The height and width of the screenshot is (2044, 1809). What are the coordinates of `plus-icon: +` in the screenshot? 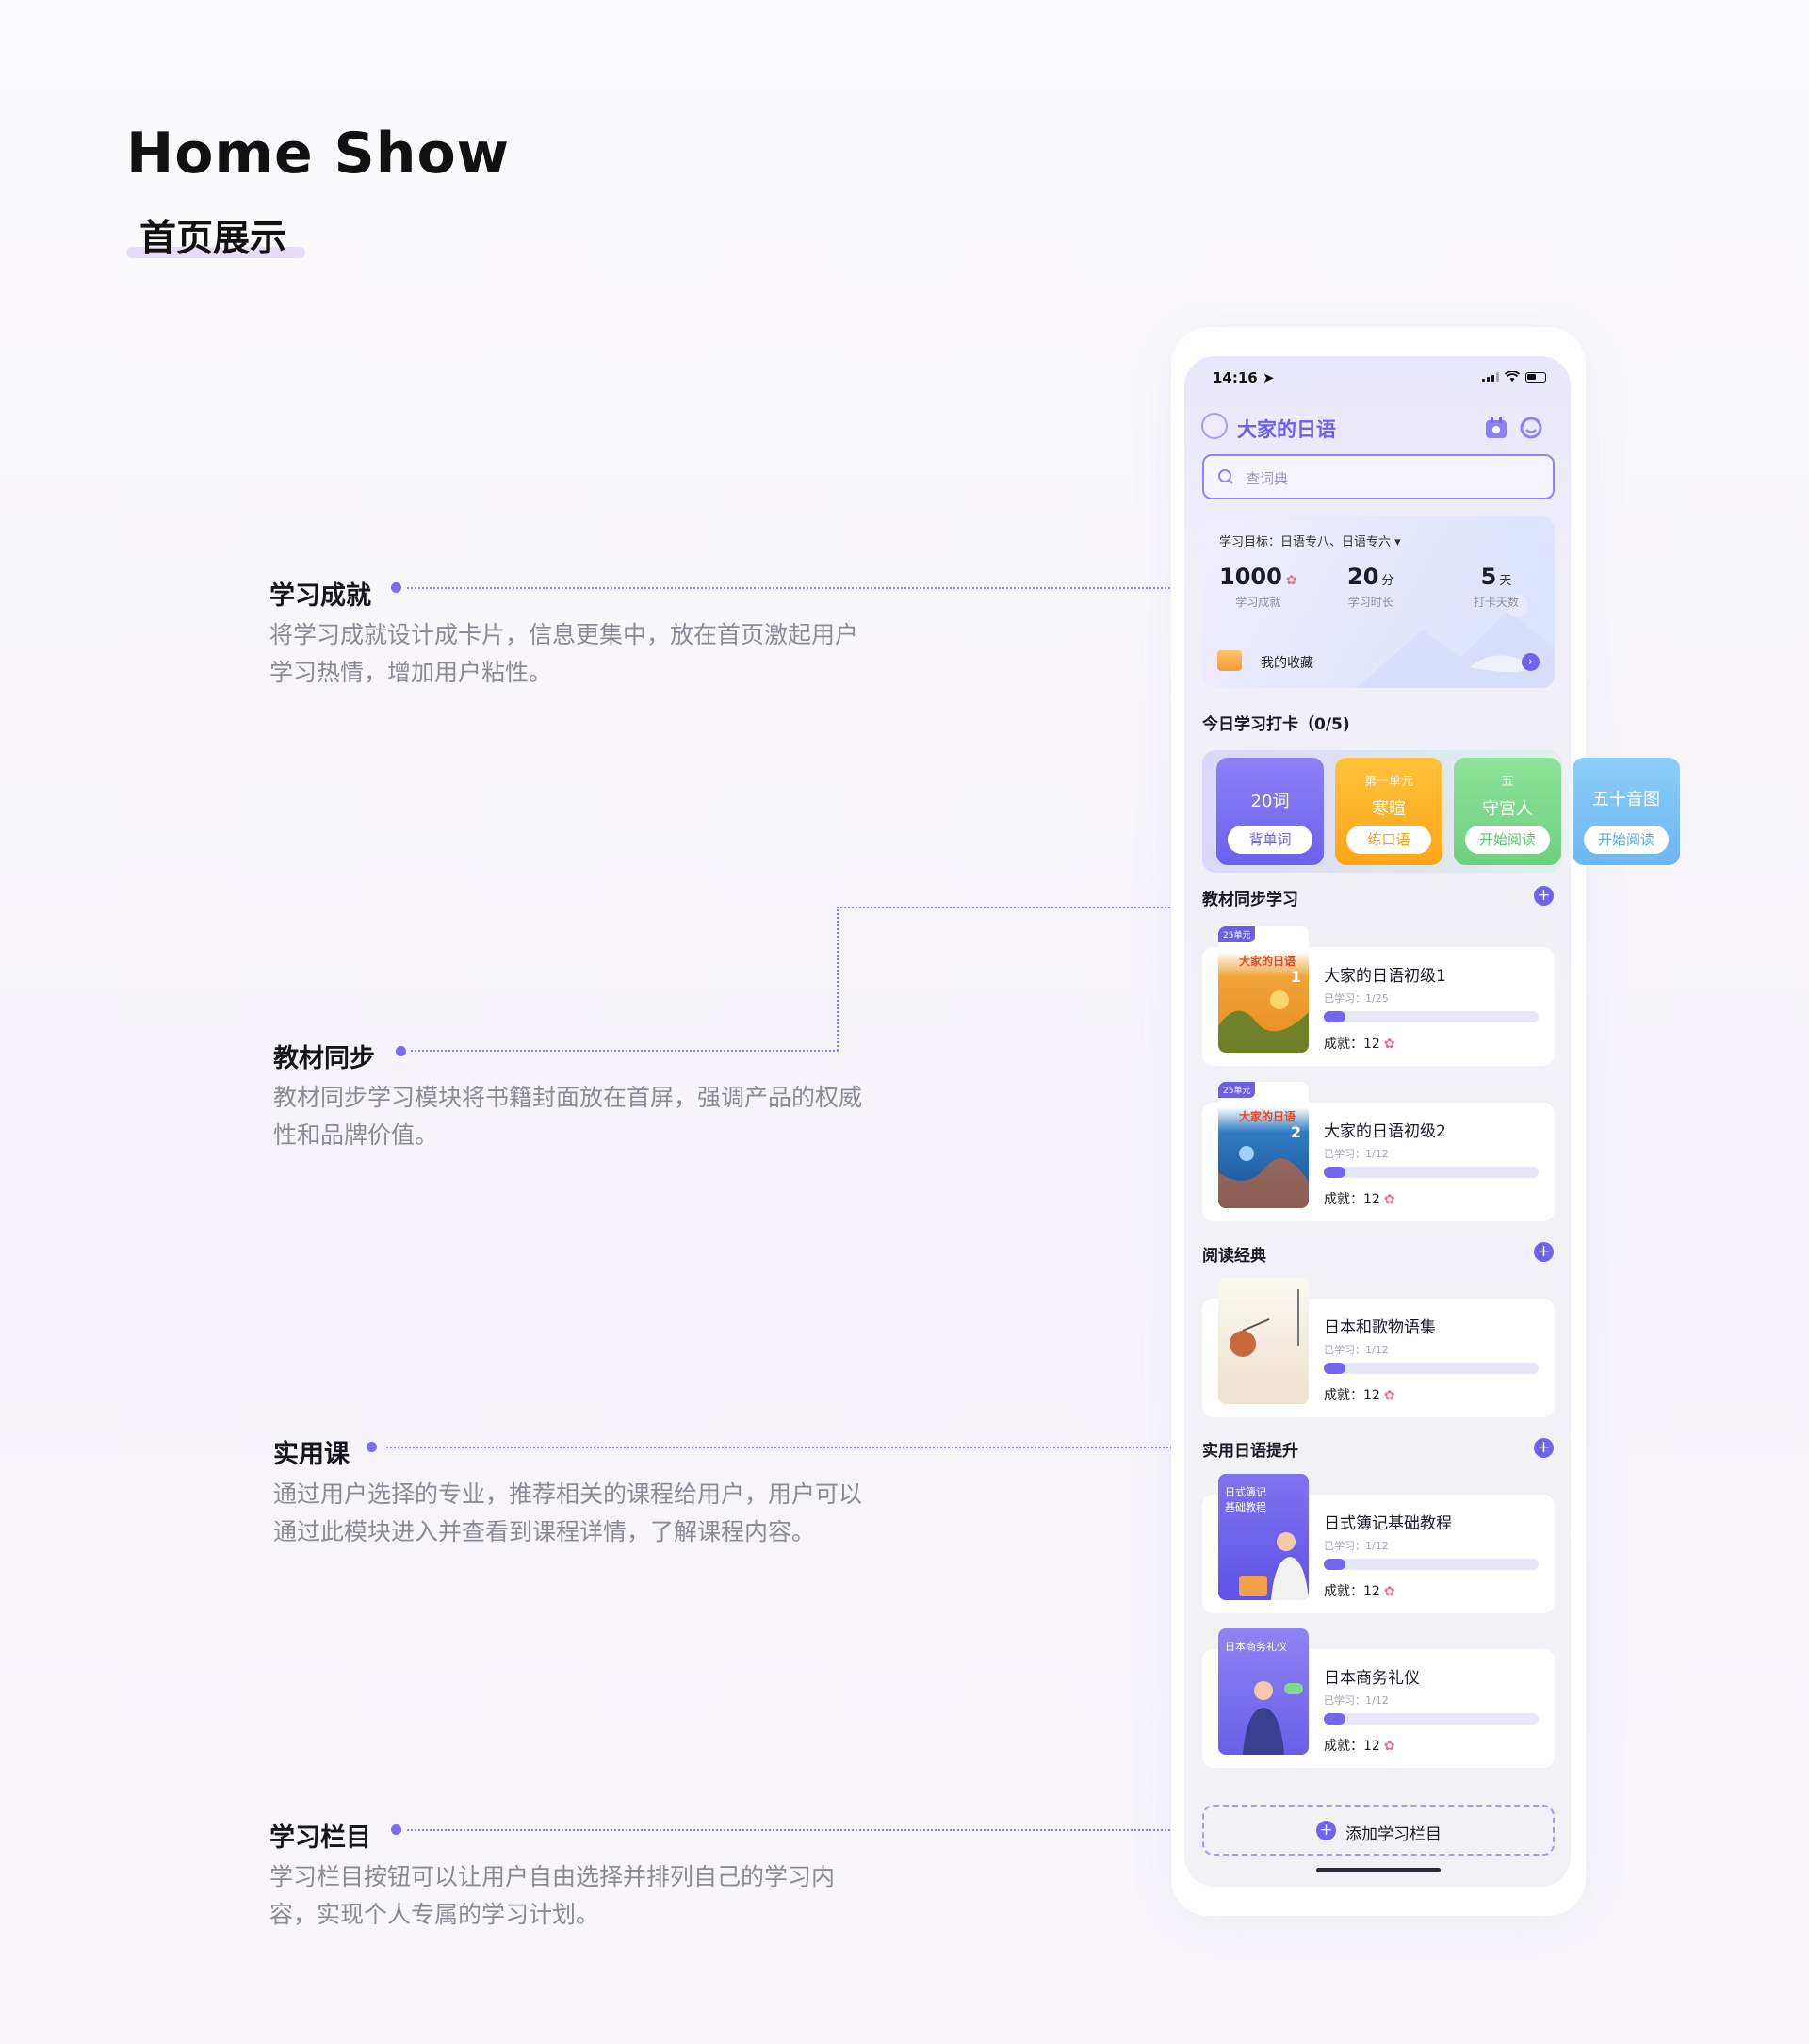 It's located at (1326, 1830).